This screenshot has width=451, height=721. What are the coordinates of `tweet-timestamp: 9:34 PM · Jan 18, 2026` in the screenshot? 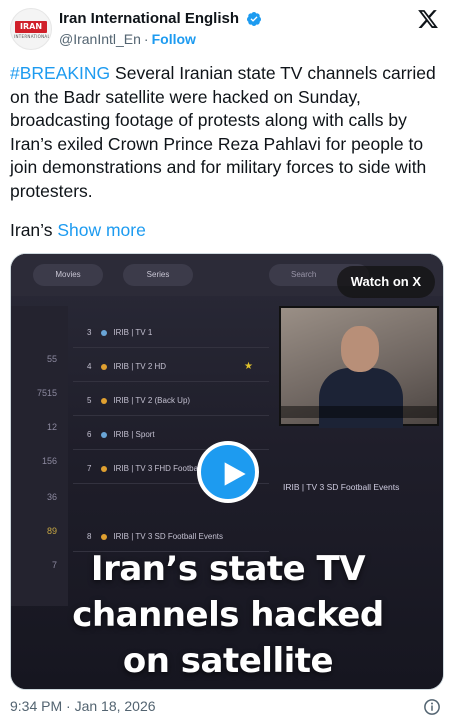 It's located at (83, 706).